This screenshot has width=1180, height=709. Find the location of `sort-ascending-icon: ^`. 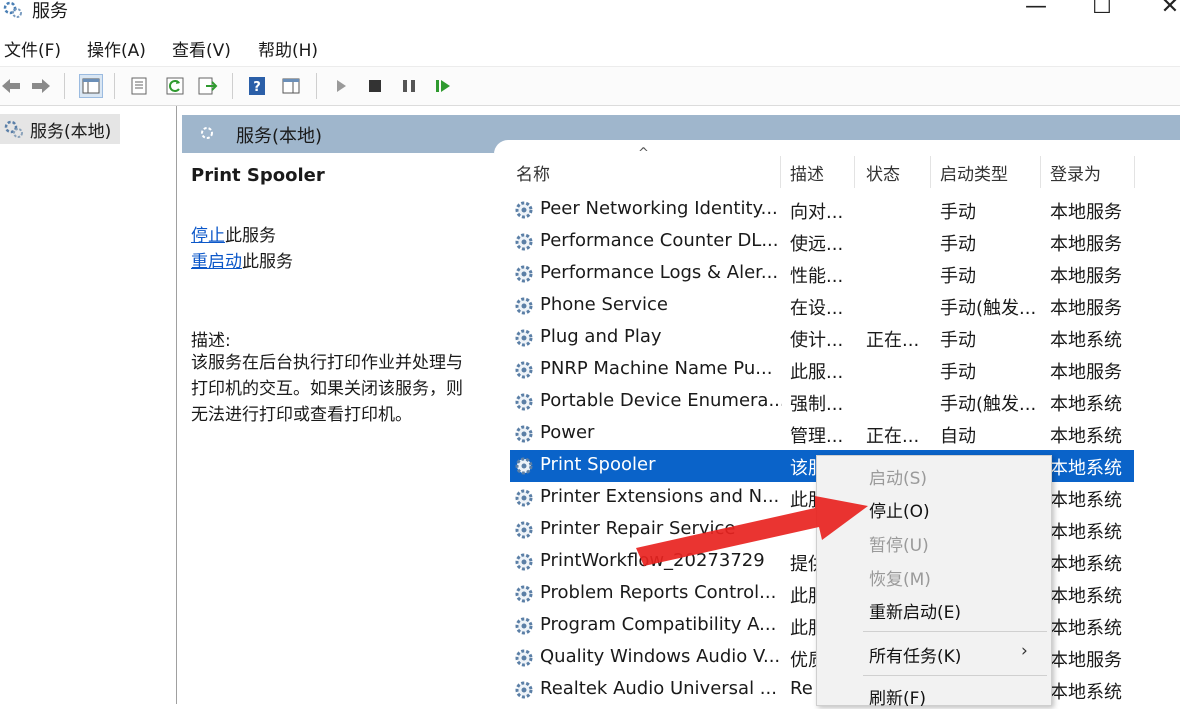

sort-ascending-icon: ^ is located at coordinates (643, 153).